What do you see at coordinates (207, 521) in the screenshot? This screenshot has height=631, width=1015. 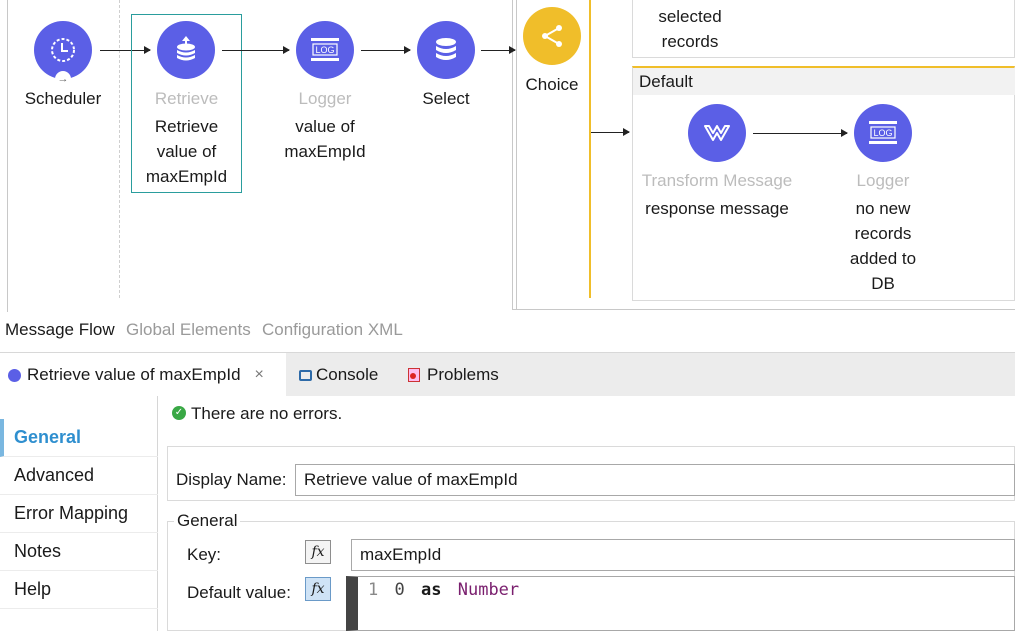 I see `general-group-title: General` at bounding box center [207, 521].